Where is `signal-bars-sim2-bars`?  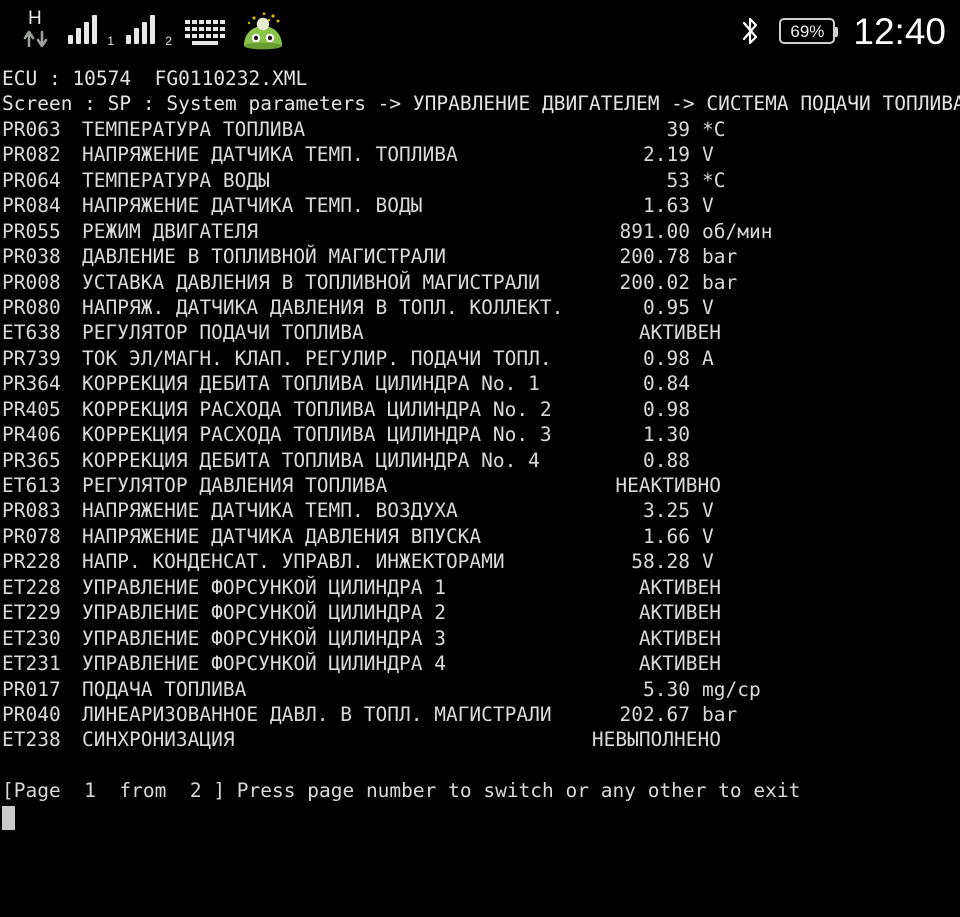 signal-bars-sim2-bars is located at coordinates (140, 29).